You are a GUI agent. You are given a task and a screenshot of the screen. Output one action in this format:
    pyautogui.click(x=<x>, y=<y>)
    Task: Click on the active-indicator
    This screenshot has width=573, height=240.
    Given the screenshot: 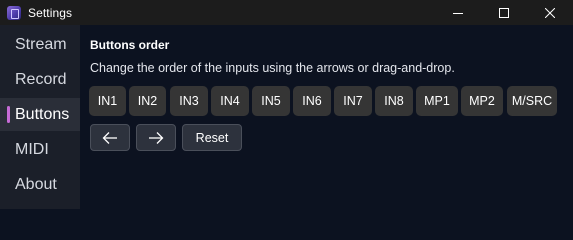 What is the action you would take?
    pyautogui.click(x=8, y=114)
    